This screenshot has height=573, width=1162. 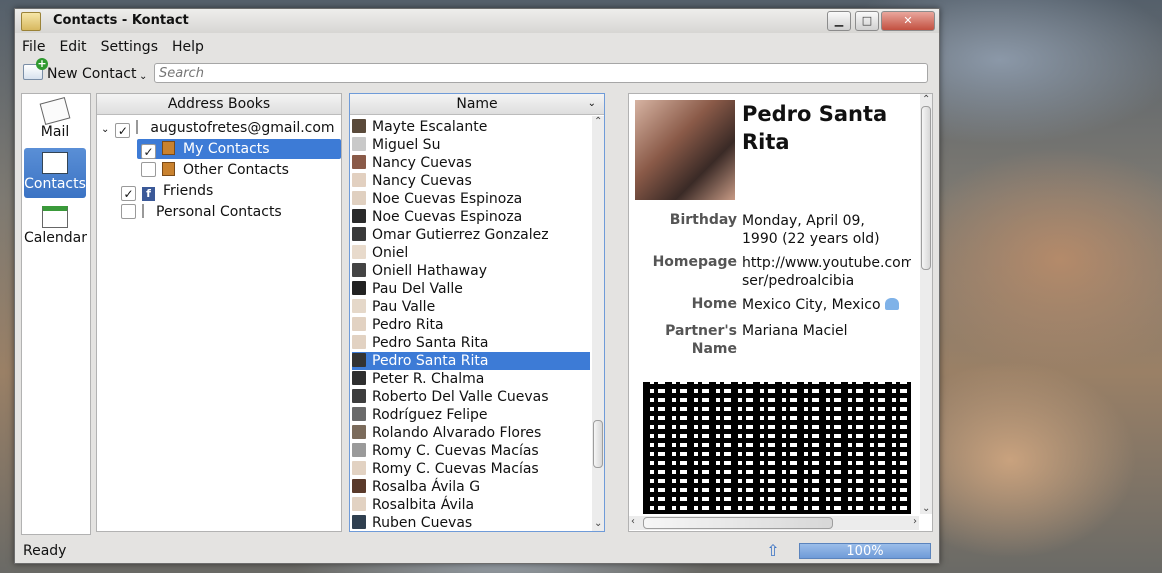 What do you see at coordinates (795, 331) in the screenshot?
I see `partner-name-value: Mariana Maciel` at bounding box center [795, 331].